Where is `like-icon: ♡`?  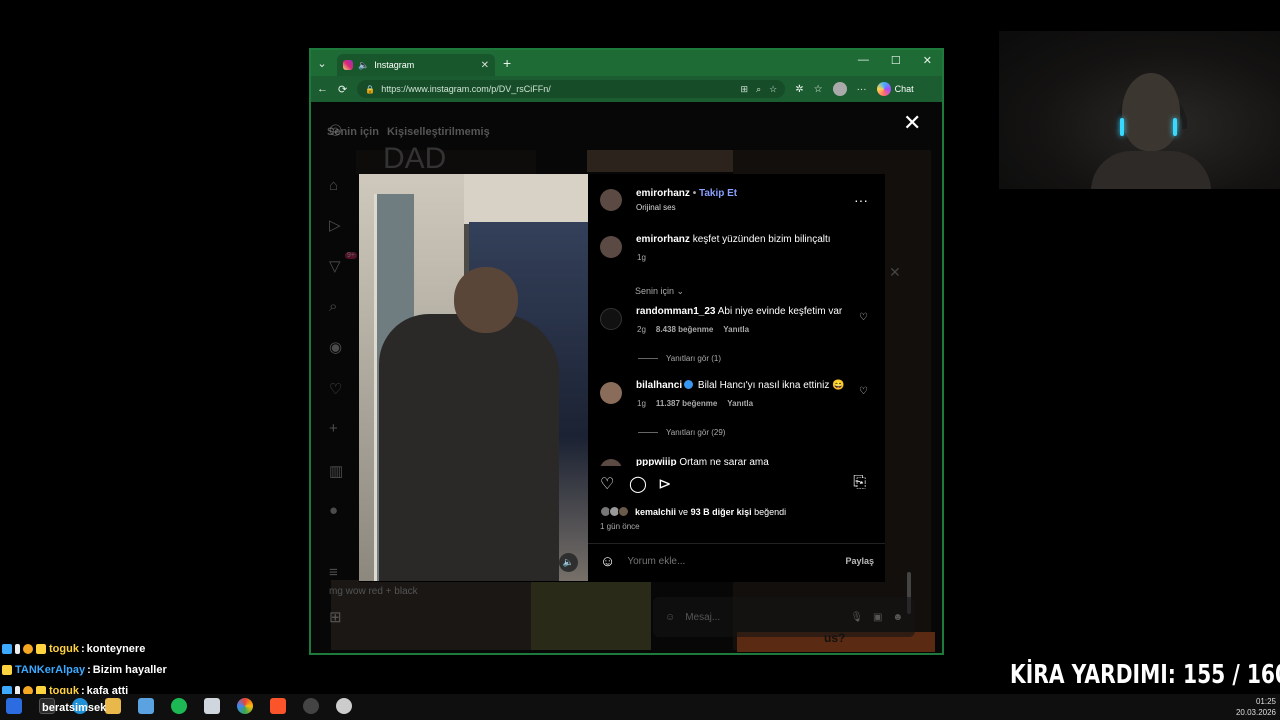 like-icon: ♡ is located at coordinates (607, 484).